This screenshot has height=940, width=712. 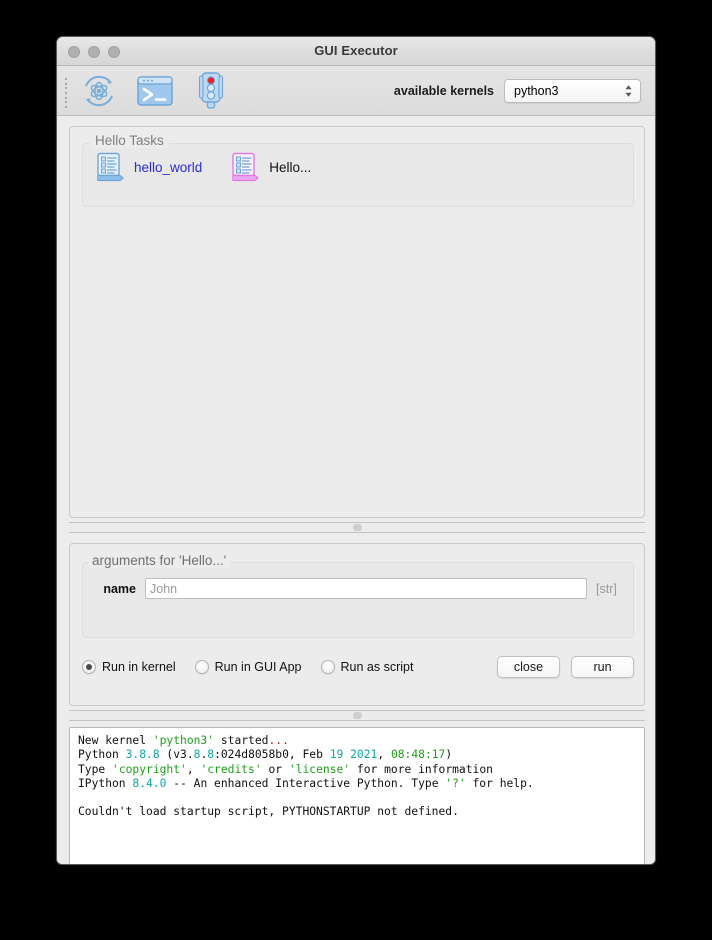 I want to click on traffic-light-icon, so click(x=211, y=91).